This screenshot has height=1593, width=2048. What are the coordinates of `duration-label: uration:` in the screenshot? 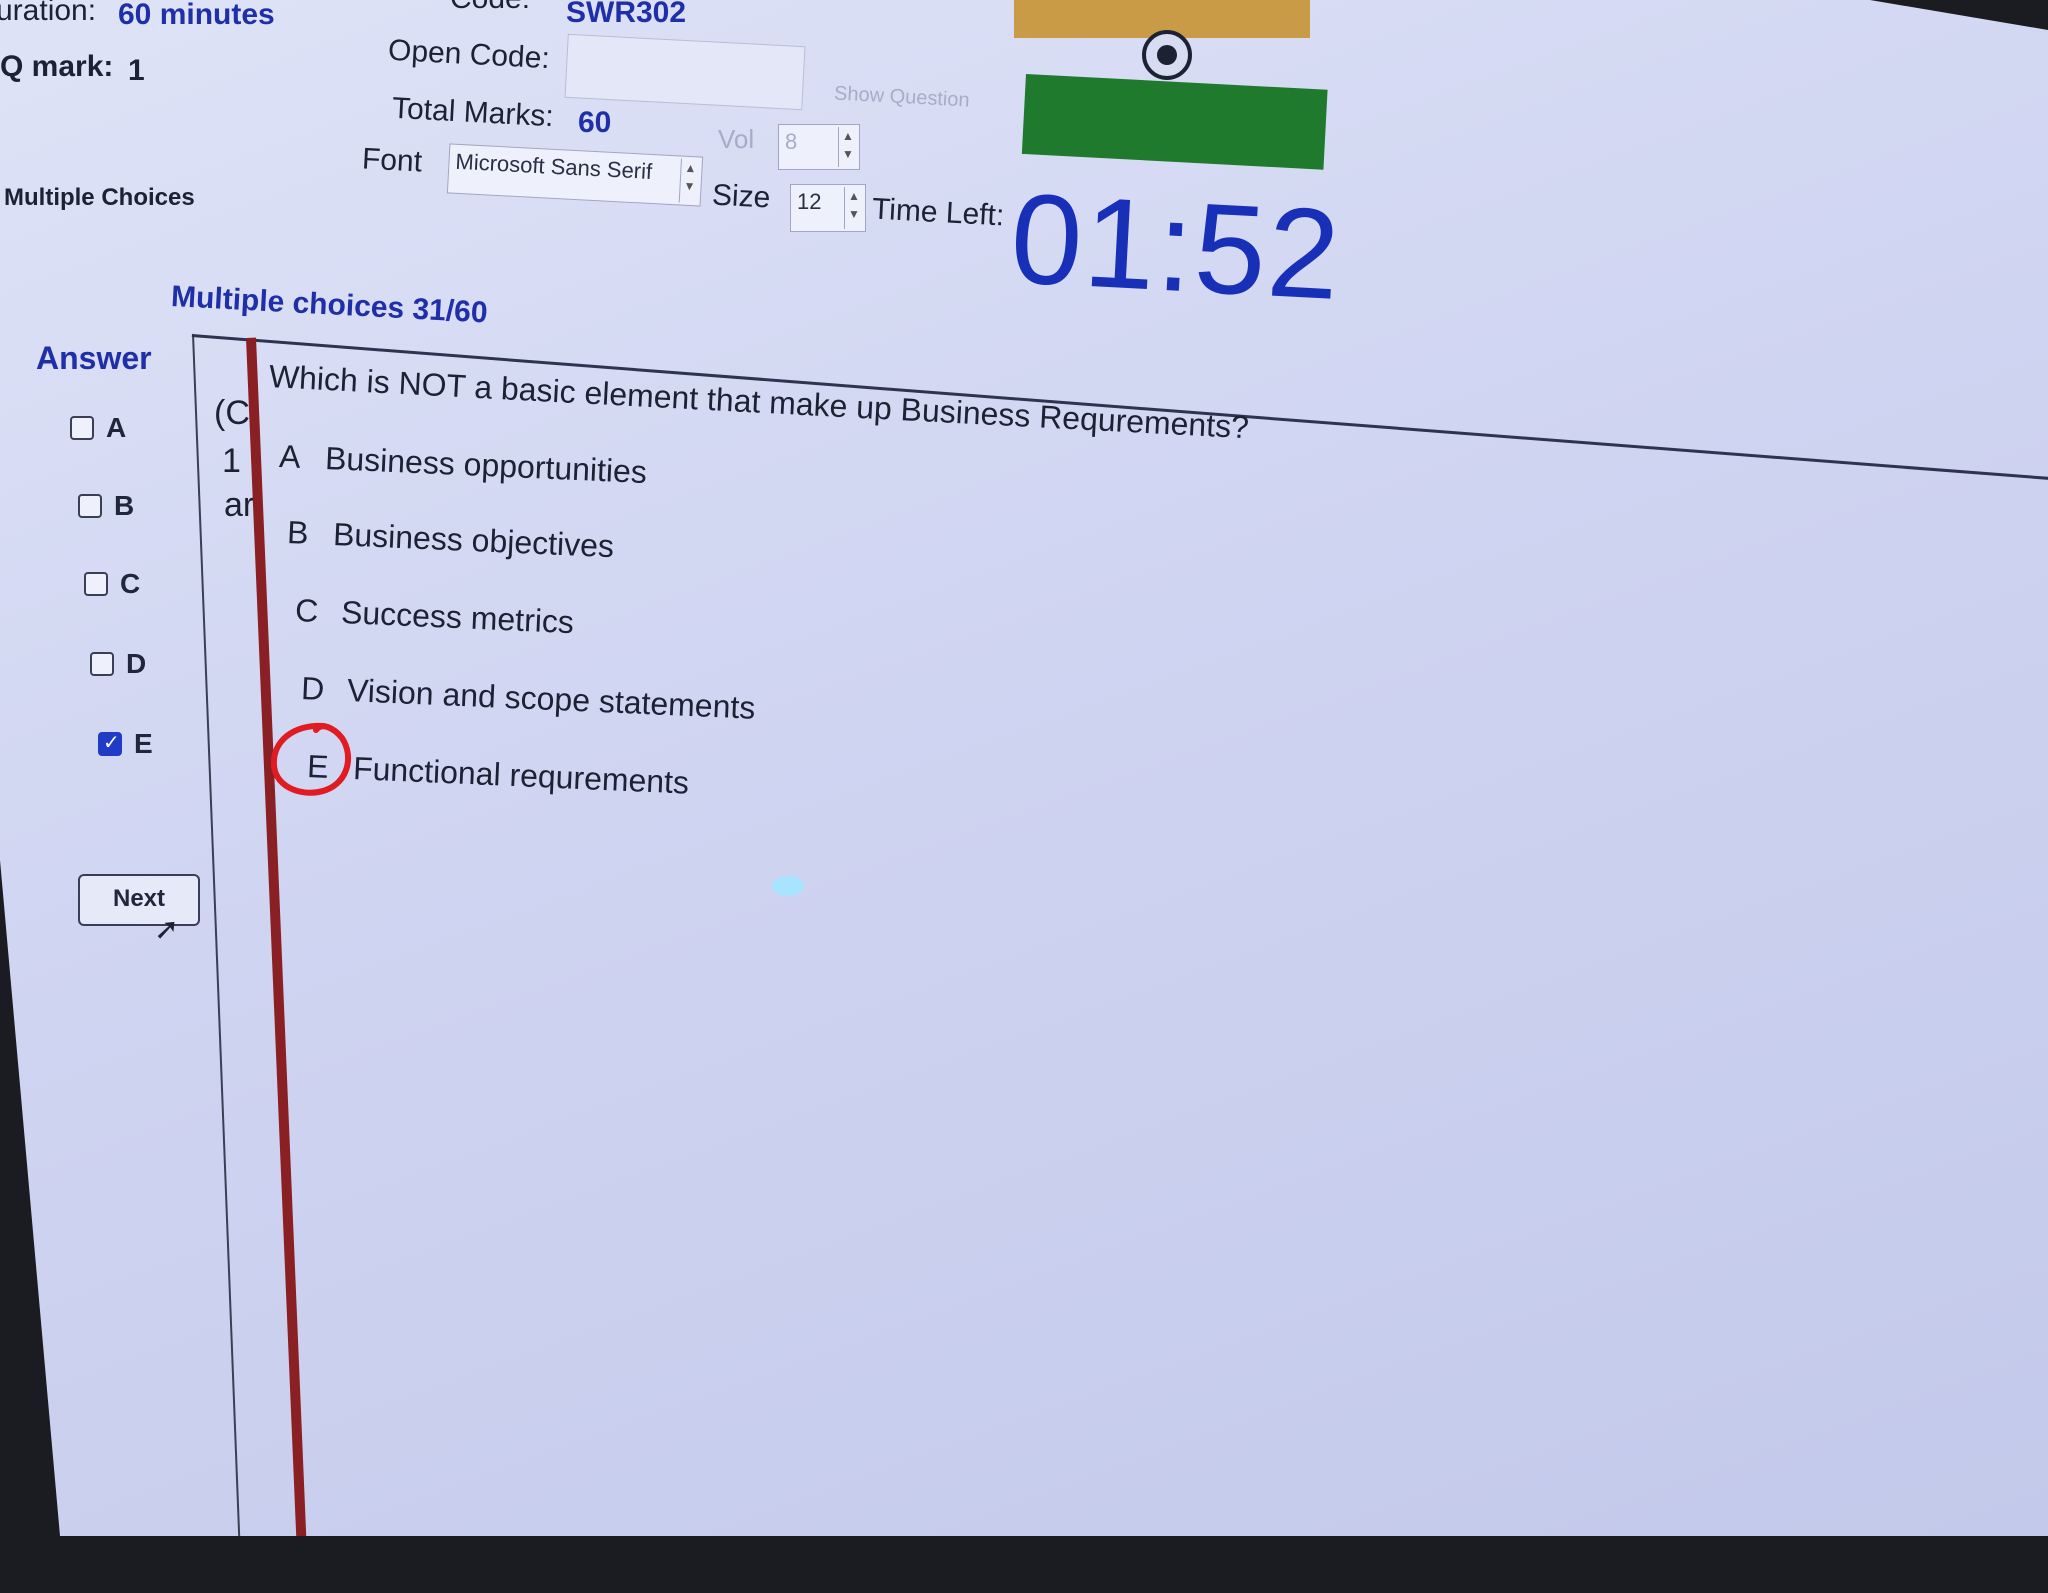 It's located at (48, 13).